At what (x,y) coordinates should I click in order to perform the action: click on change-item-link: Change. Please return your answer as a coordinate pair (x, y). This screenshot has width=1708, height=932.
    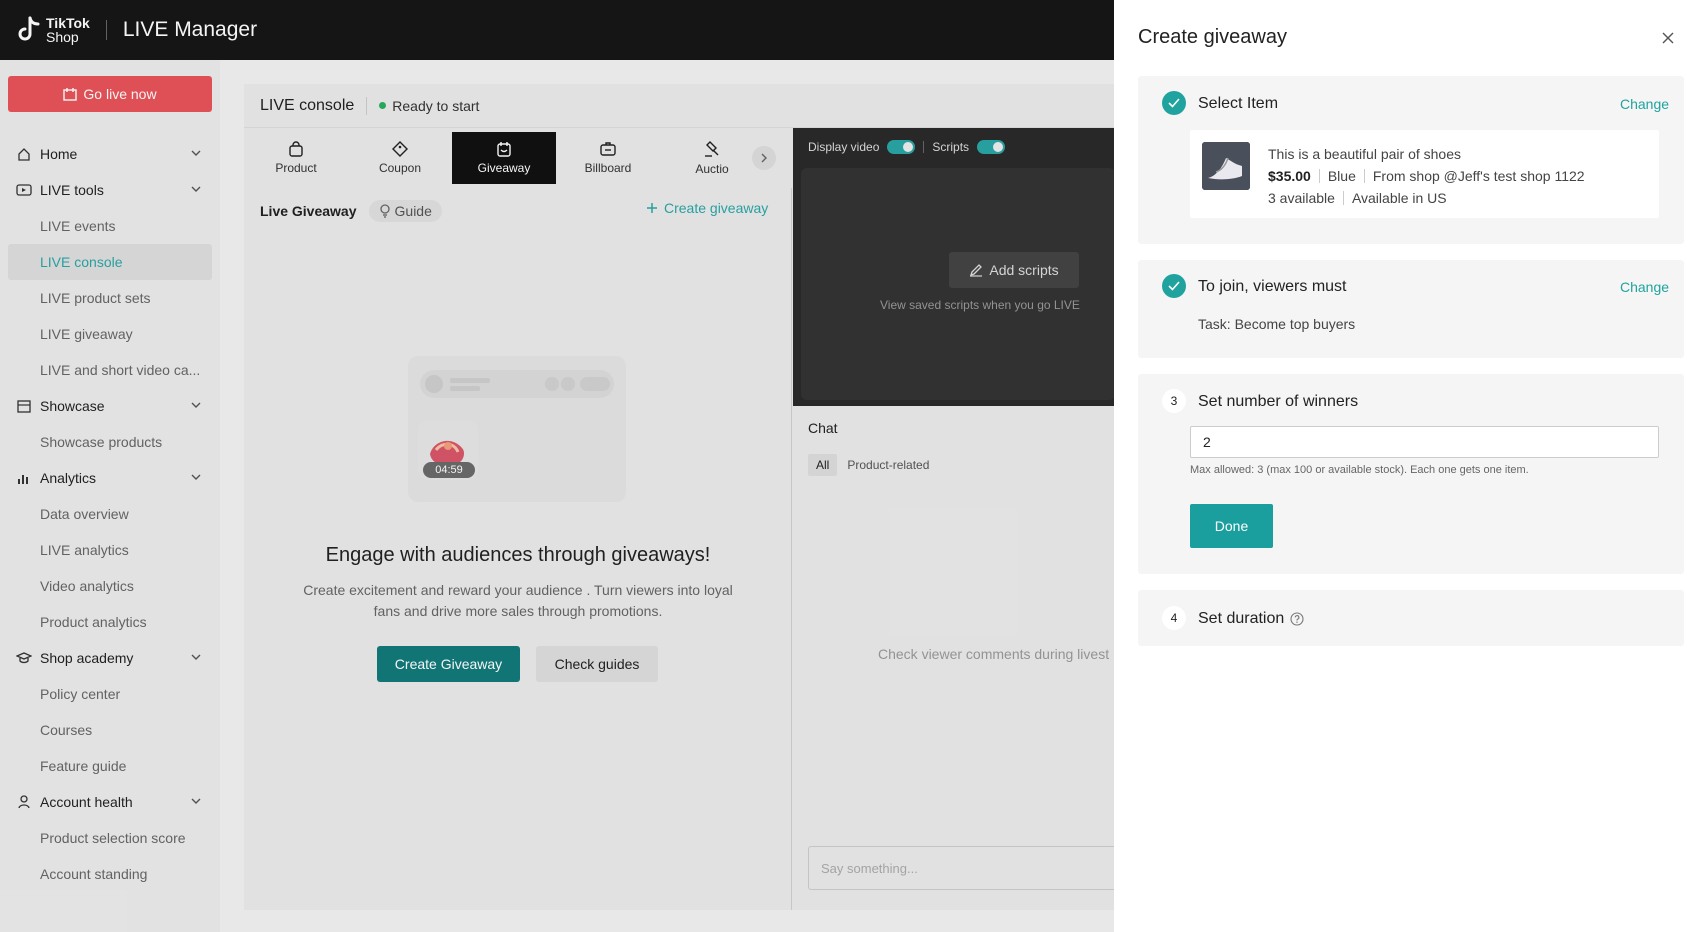
    Looking at the image, I should click on (1644, 104).